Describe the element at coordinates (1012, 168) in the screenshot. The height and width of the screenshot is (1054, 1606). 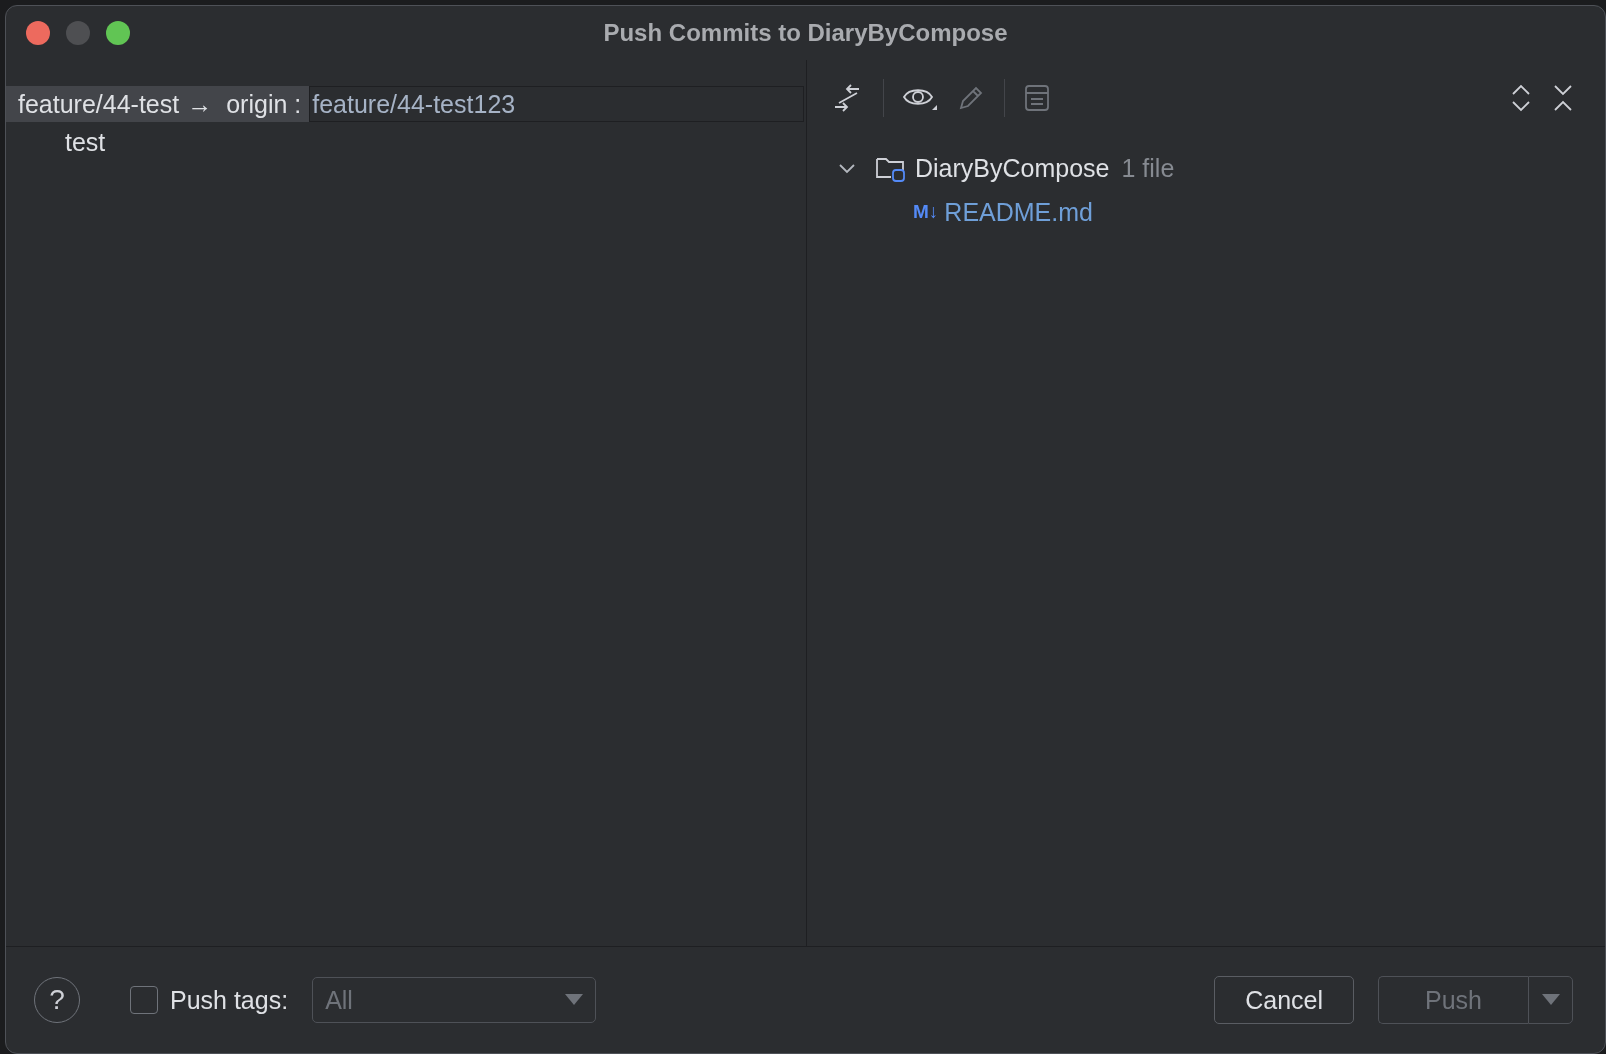
I see `repository-name: DiaryByCompose` at that location.